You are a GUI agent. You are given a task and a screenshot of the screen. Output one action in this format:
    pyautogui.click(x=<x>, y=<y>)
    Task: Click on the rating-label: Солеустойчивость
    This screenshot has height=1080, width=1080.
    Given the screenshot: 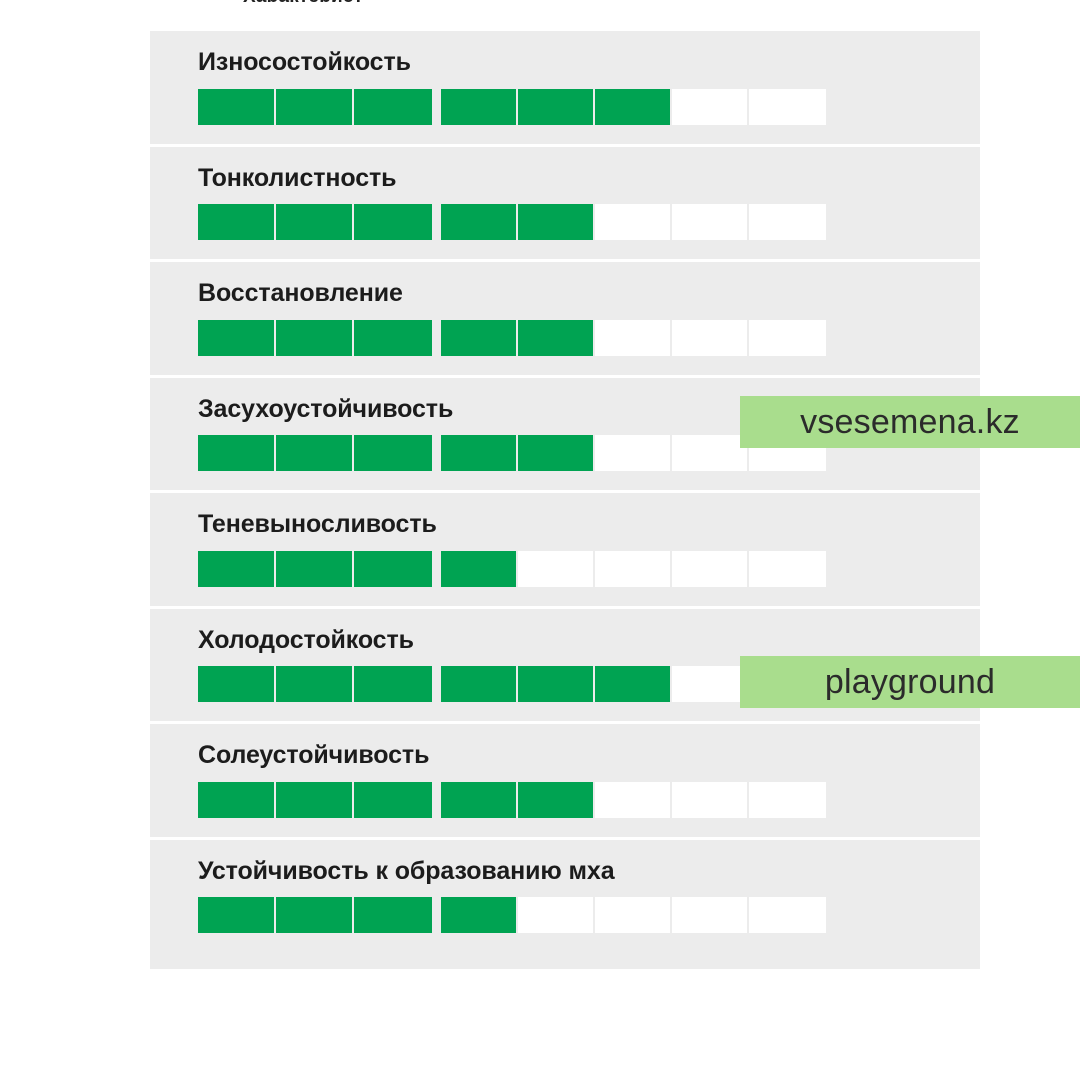 What is the action you would take?
    pyautogui.click(x=314, y=755)
    